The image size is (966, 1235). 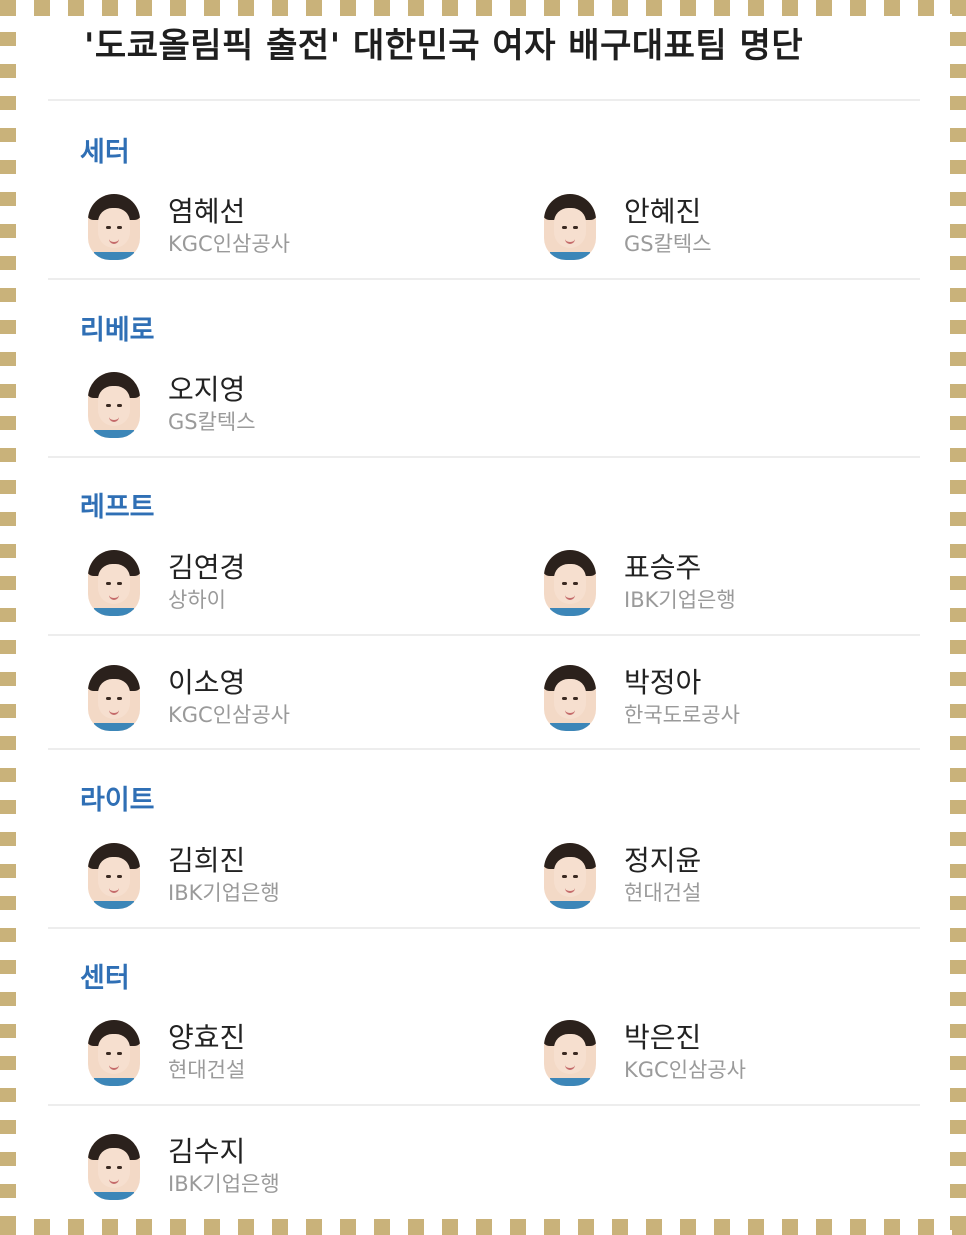 I want to click on player-card: 박정아 한국도로공사, so click(x=694, y=699).